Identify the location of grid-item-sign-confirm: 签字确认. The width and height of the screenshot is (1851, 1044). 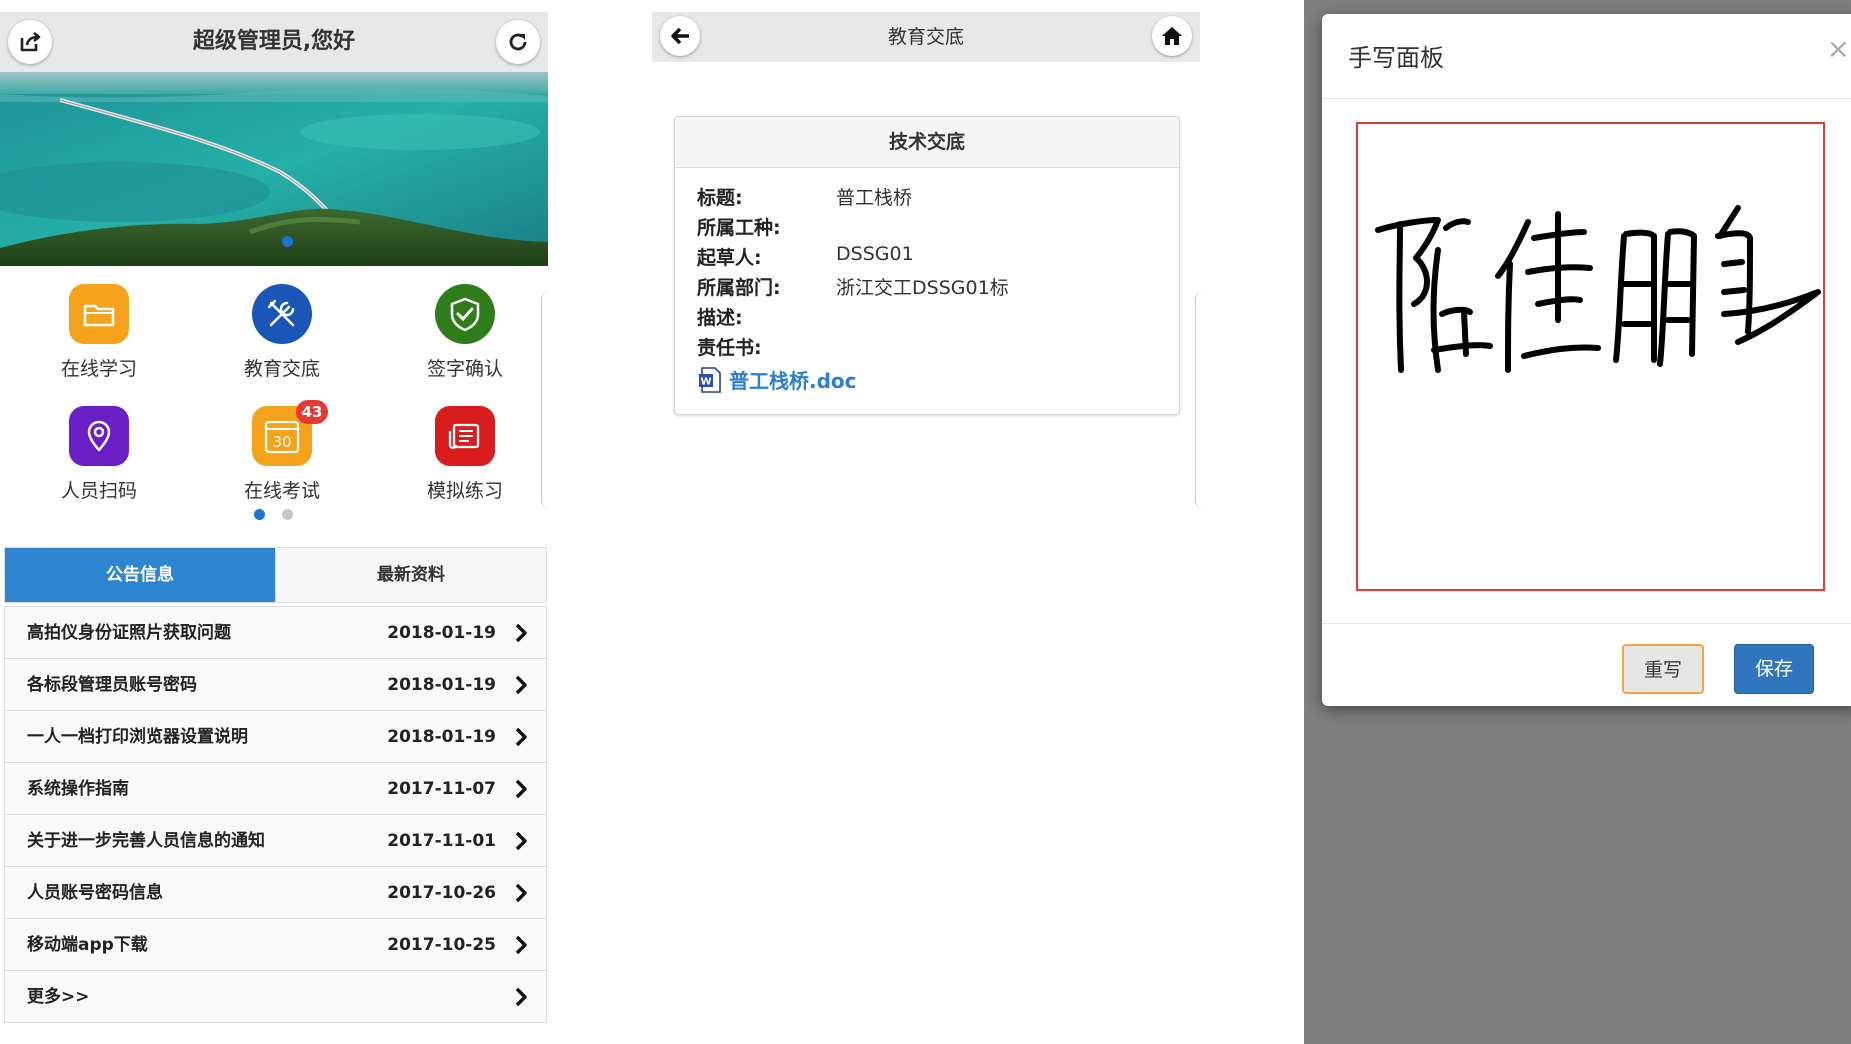
(465, 332).